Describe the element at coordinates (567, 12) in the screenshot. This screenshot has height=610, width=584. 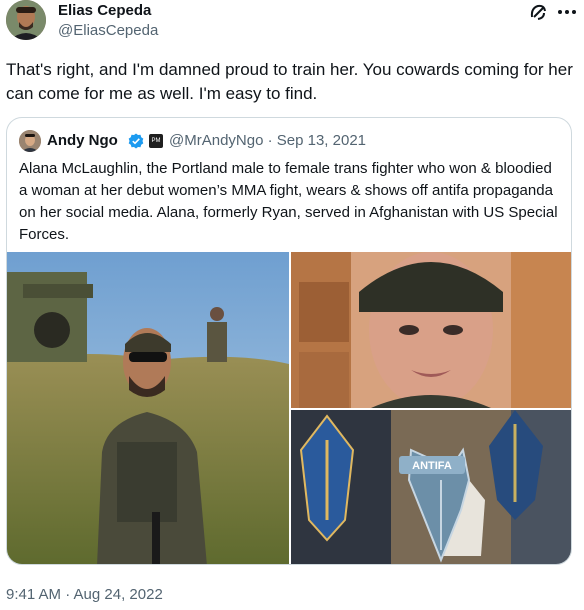
I see `more-icon` at that location.